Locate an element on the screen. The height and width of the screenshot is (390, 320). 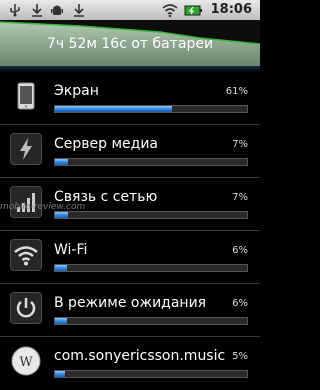
svg-text: W is located at coordinates (26, 362).